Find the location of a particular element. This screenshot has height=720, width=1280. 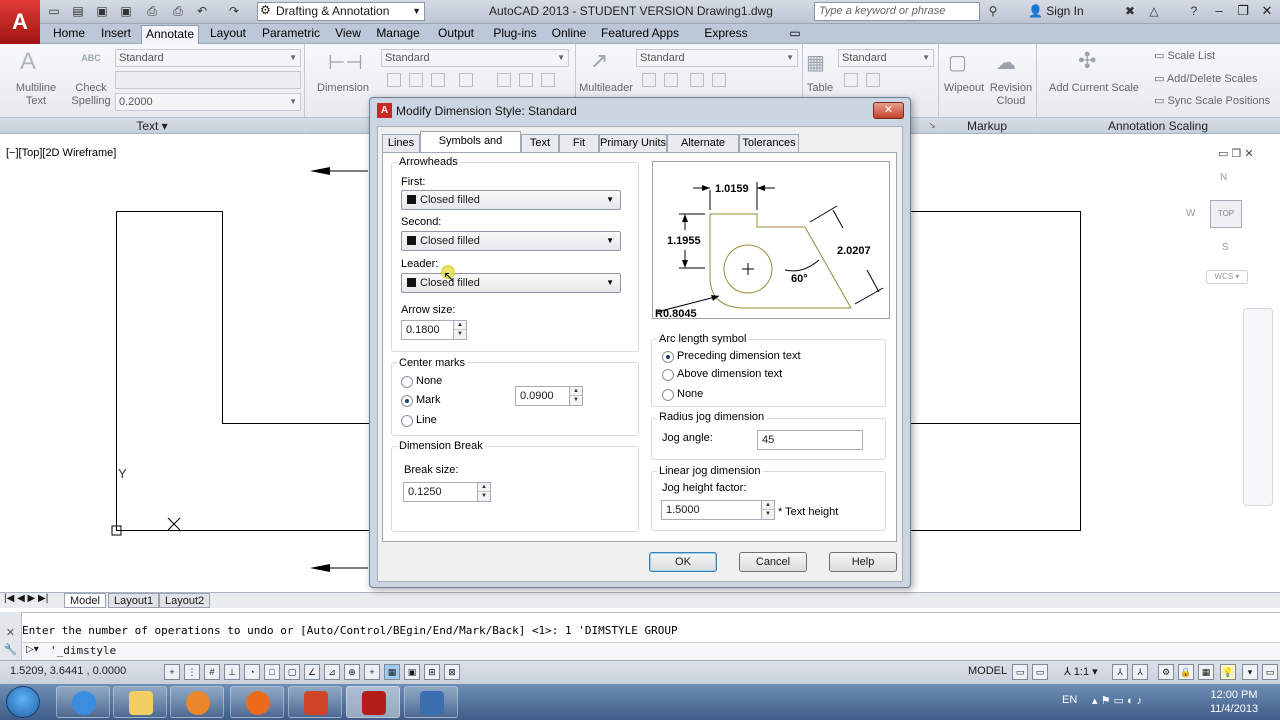

print-icon: ⎙ is located at coordinates (178, 11).